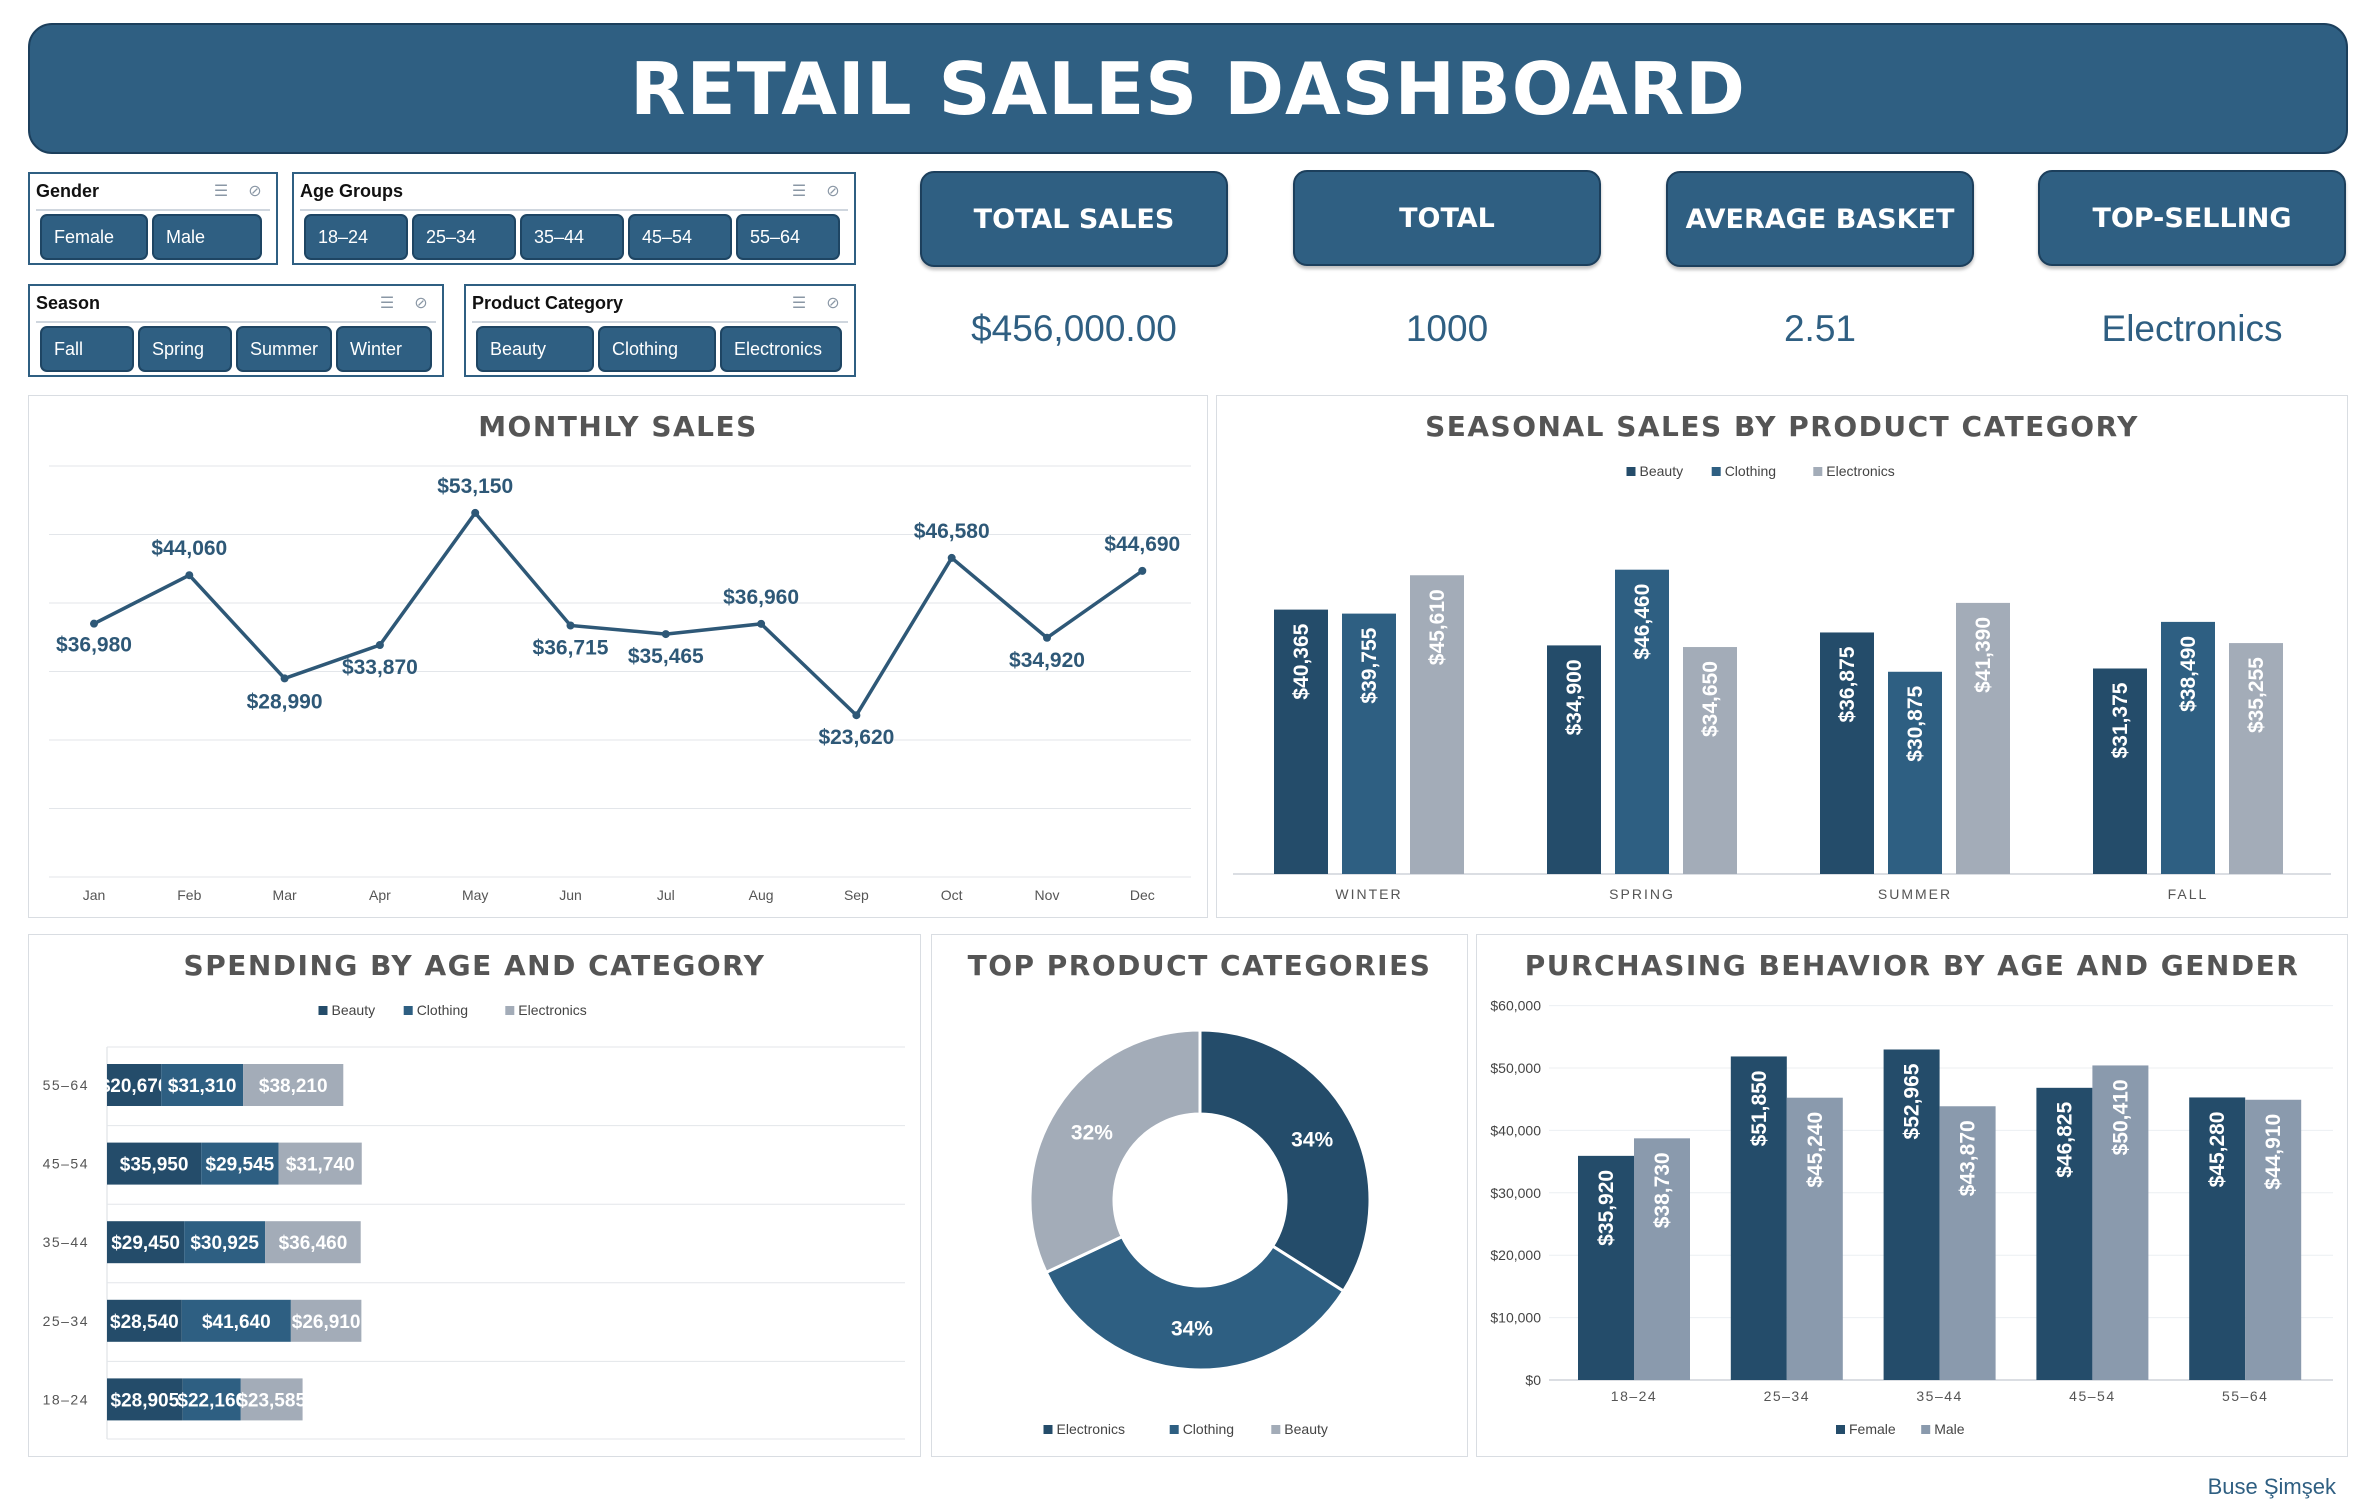 Image resolution: width=2376 pixels, height=1508 pixels. Describe the element at coordinates (1437, 627) in the screenshot. I see `bar-label: $45,610` at that location.